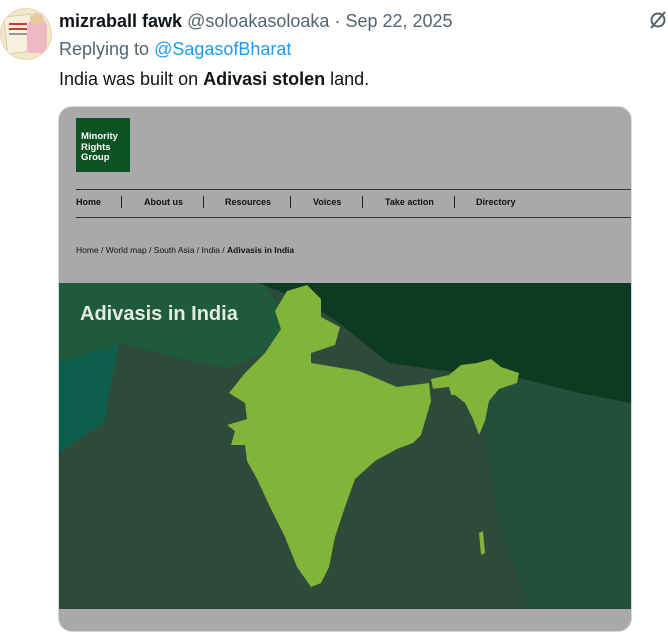 The height and width of the screenshot is (640, 668). I want to click on tweet-text-part: land., so click(347, 79).